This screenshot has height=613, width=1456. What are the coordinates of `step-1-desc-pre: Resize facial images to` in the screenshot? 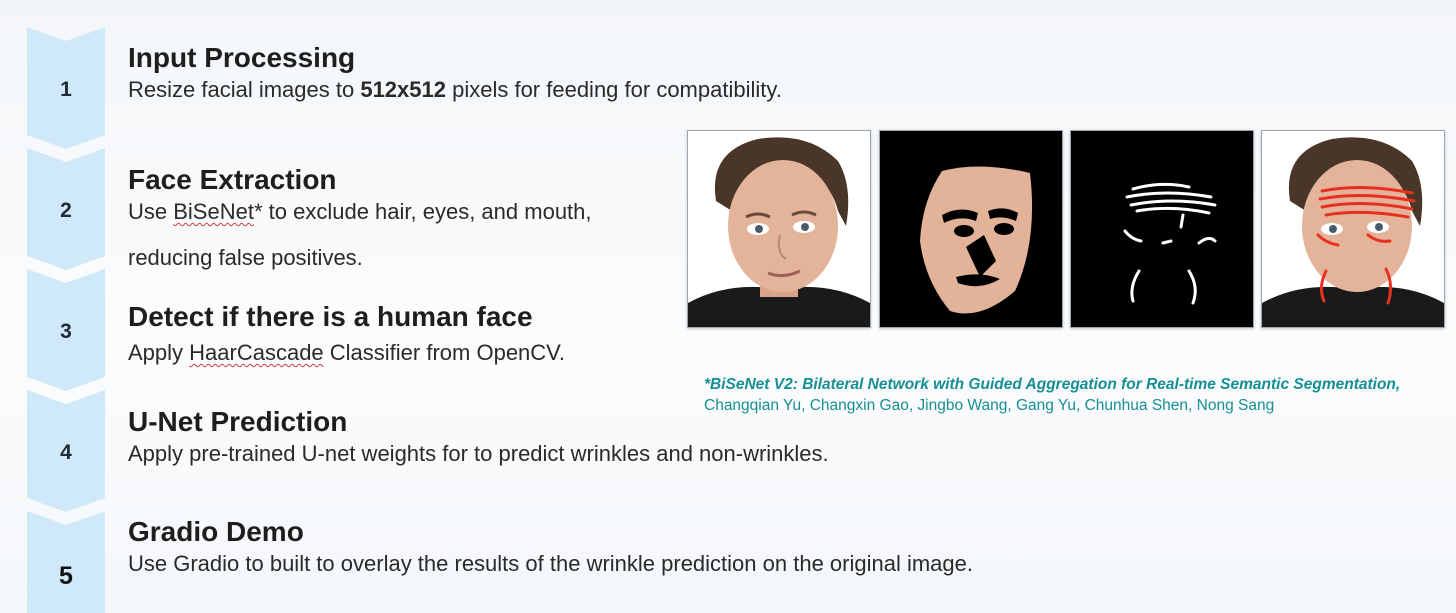 It's located at (244, 89).